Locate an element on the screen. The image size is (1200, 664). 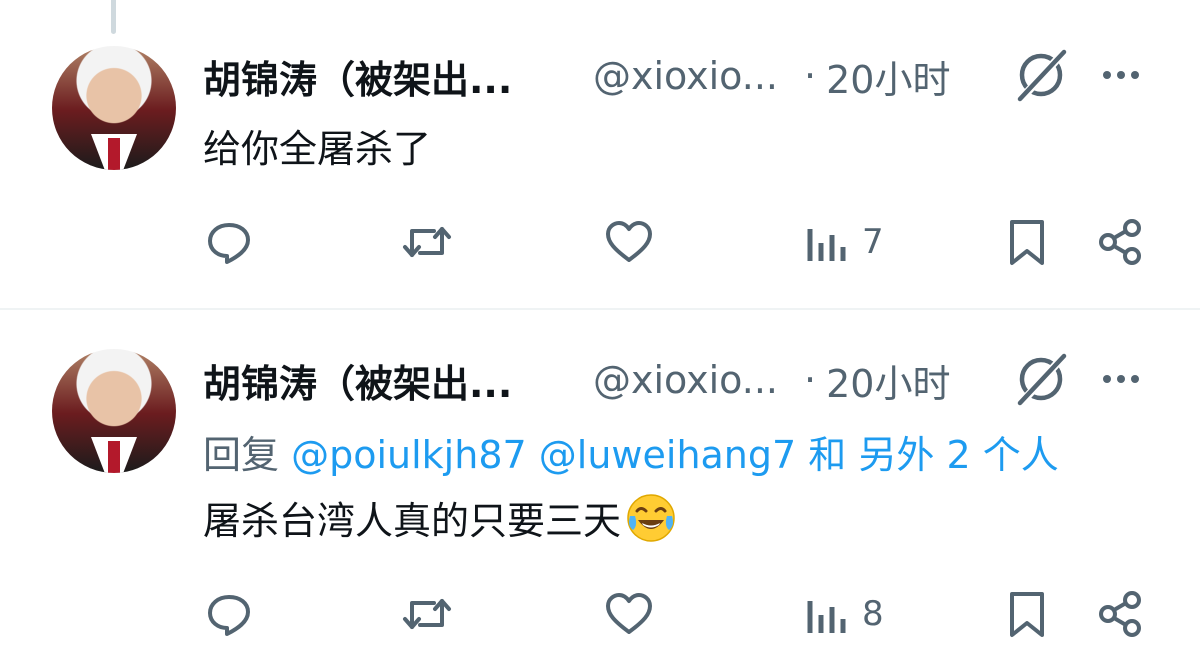
face-with-tears-of-joy-icon is located at coordinates (651, 518).